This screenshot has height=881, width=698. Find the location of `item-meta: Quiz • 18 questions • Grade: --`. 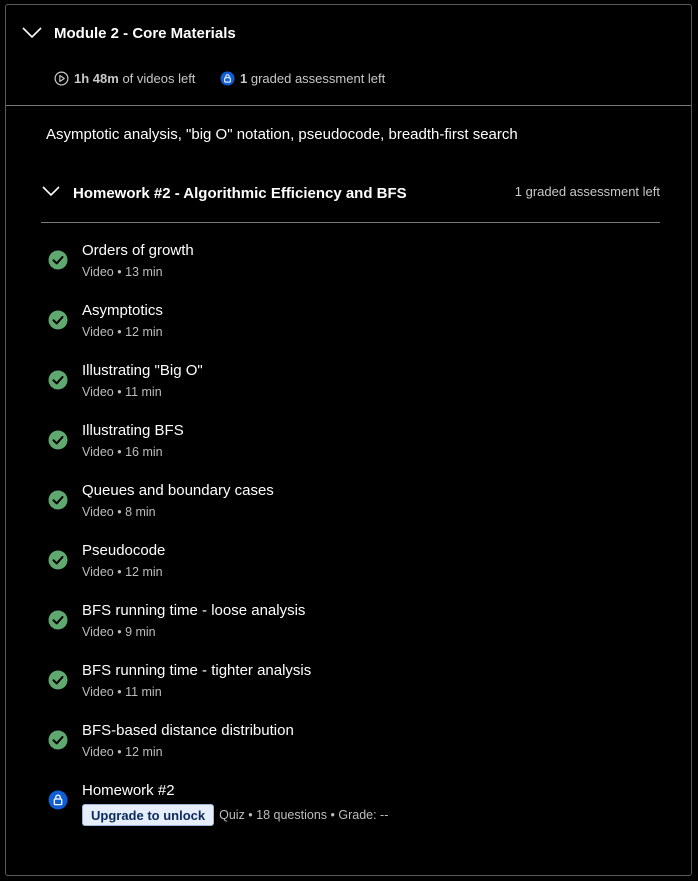

item-meta: Quiz • 18 questions • Grade: -- is located at coordinates (304, 815).